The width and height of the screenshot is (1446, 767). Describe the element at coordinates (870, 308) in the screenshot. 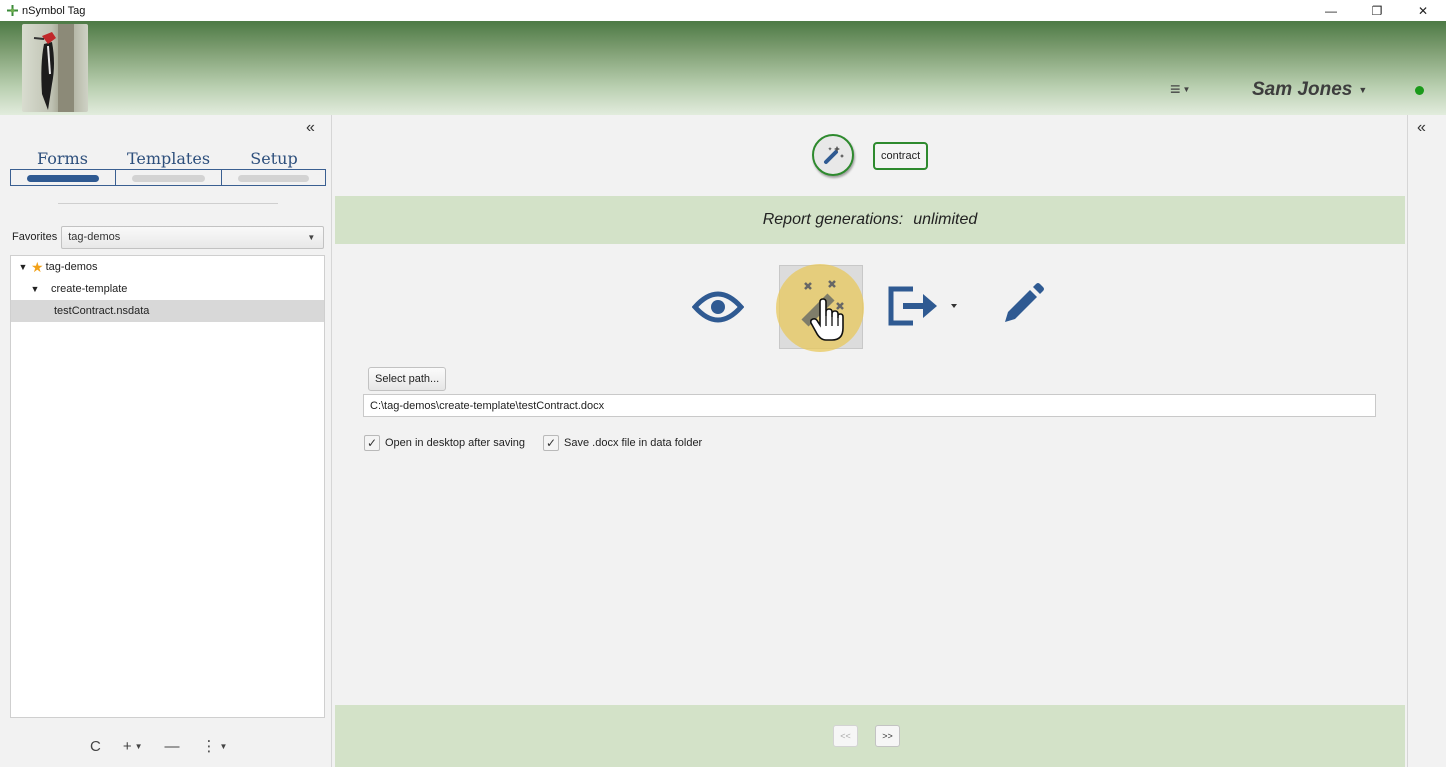

I see `action-toolbar` at that location.